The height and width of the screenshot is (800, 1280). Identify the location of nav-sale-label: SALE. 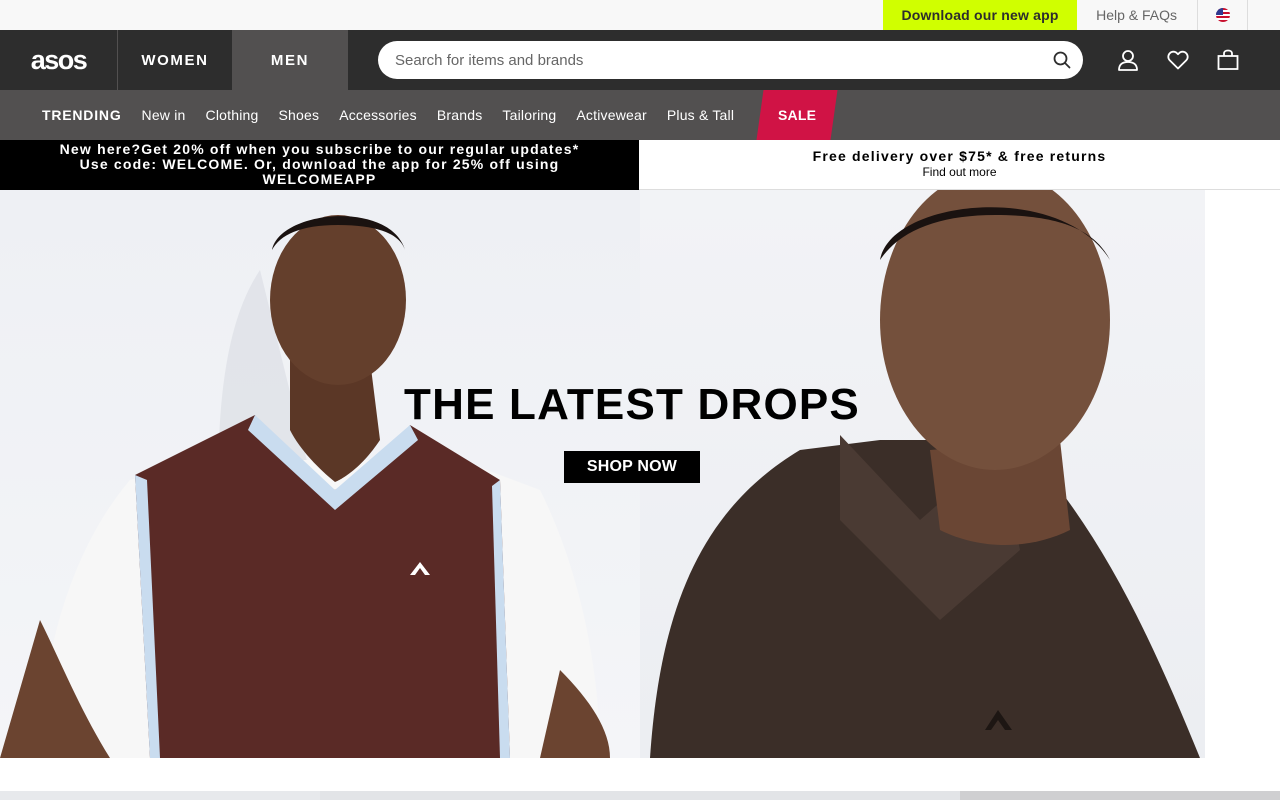
(797, 115).